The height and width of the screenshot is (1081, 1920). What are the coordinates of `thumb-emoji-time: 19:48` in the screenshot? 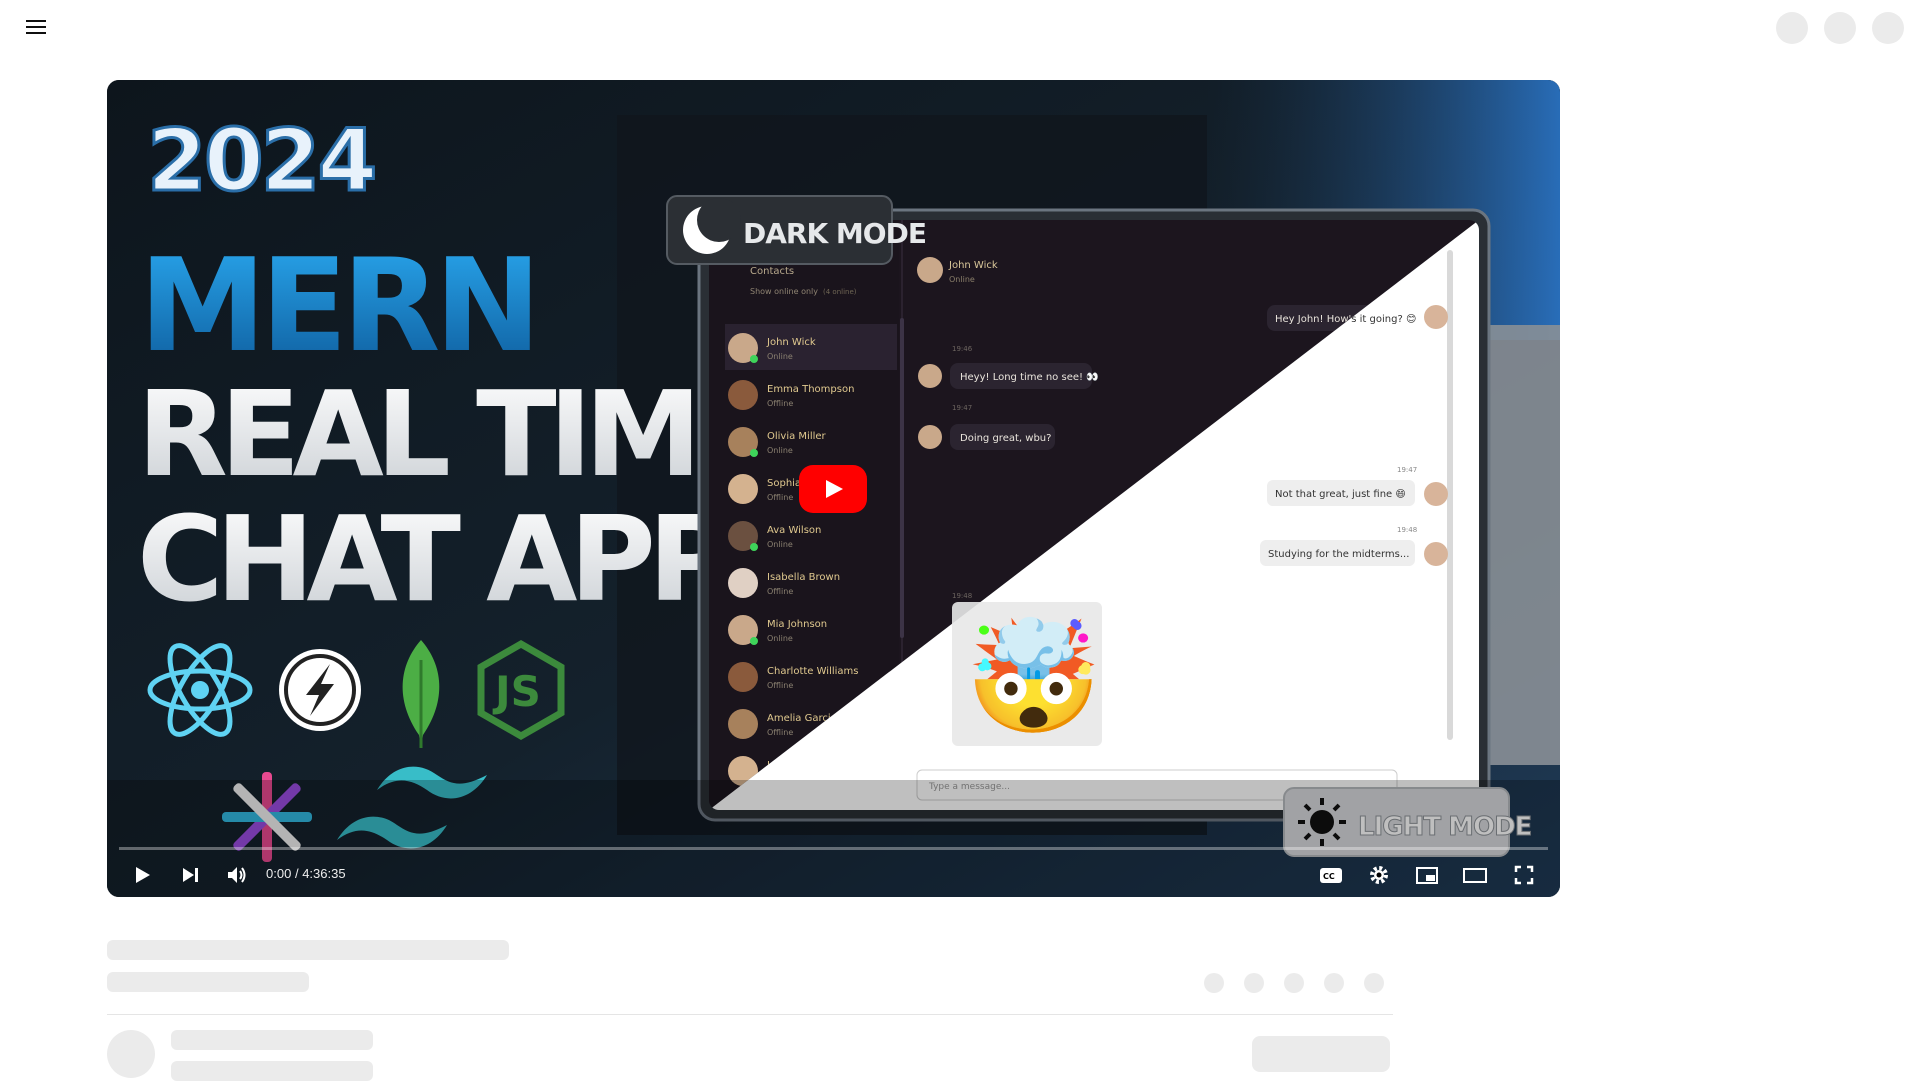 It's located at (962, 596).